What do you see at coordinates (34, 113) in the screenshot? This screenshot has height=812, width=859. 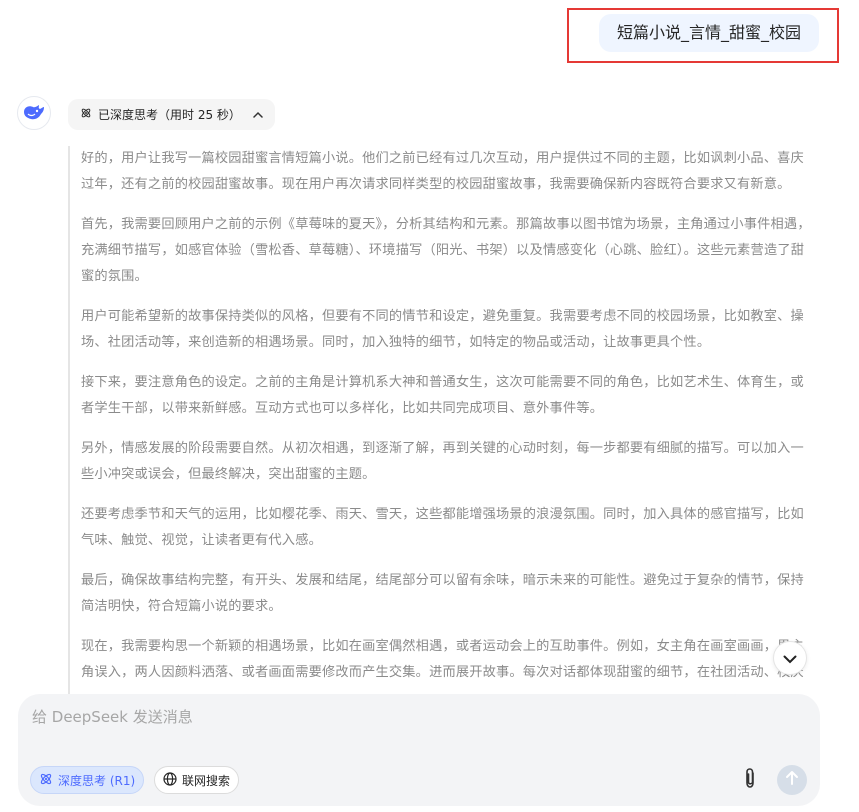 I see `deepseek-avatar-icon` at bounding box center [34, 113].